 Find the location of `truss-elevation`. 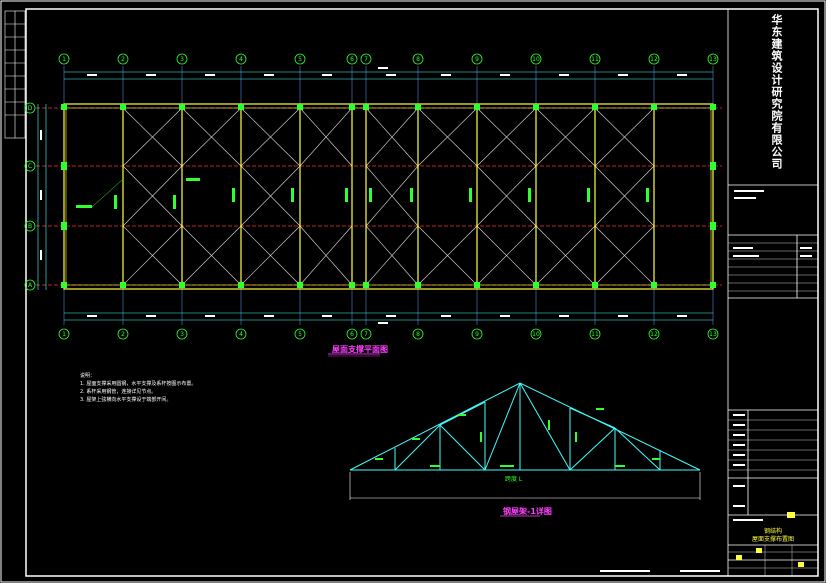

truss-elevation is located at coordinates (525, 426).